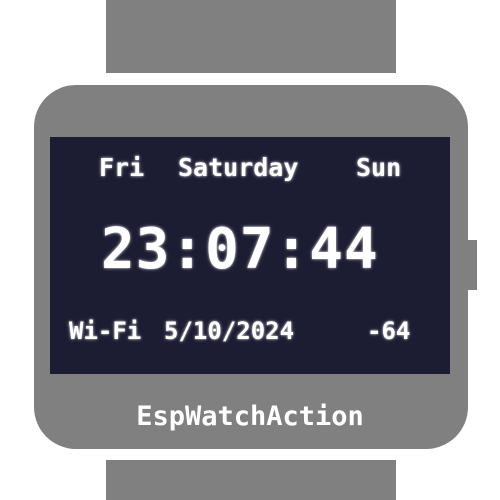 This screenshot has height=500, width=500. Describe the element at coordinates (122, 167) in the screenshot. I see `previous-day-label: Fri` at that location.